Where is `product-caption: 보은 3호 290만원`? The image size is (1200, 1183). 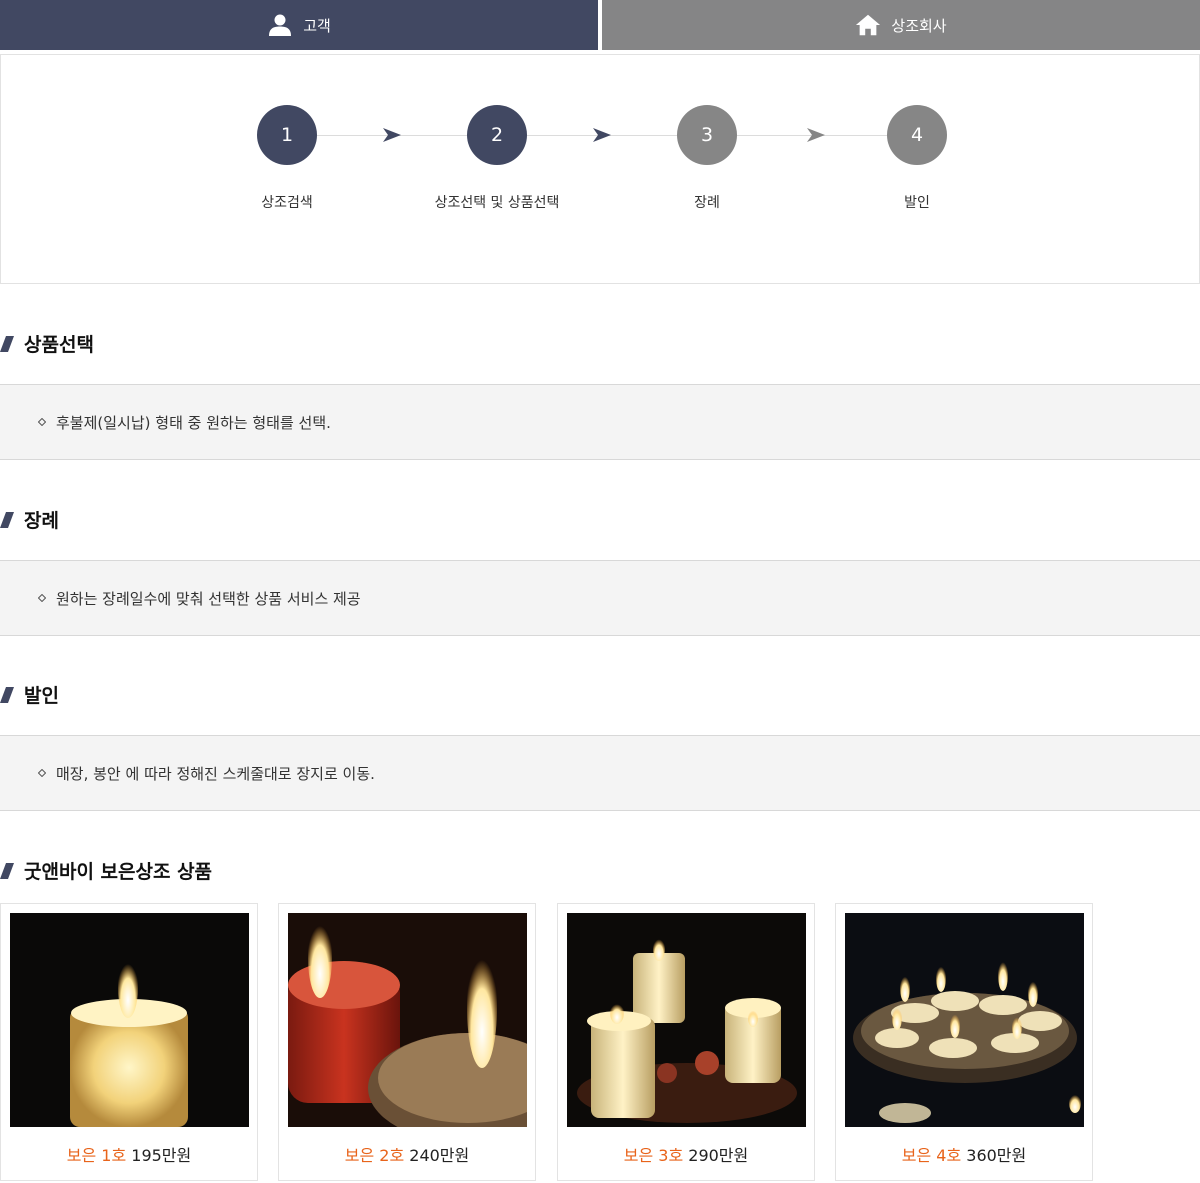
product-caption: 보은 3호 290만원 is located at coordinates (686, 1154).